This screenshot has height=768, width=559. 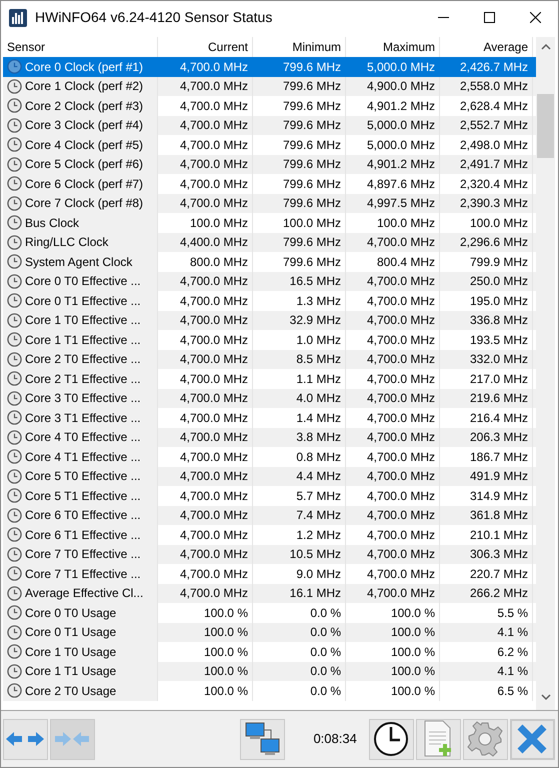 I want to click on table-row: Core 1 Clock (perf #2) 4,700.0 MHz 799.6 MHz 4,900.0 MHz 2,558.0 MHz, so click(x=269, y=86).